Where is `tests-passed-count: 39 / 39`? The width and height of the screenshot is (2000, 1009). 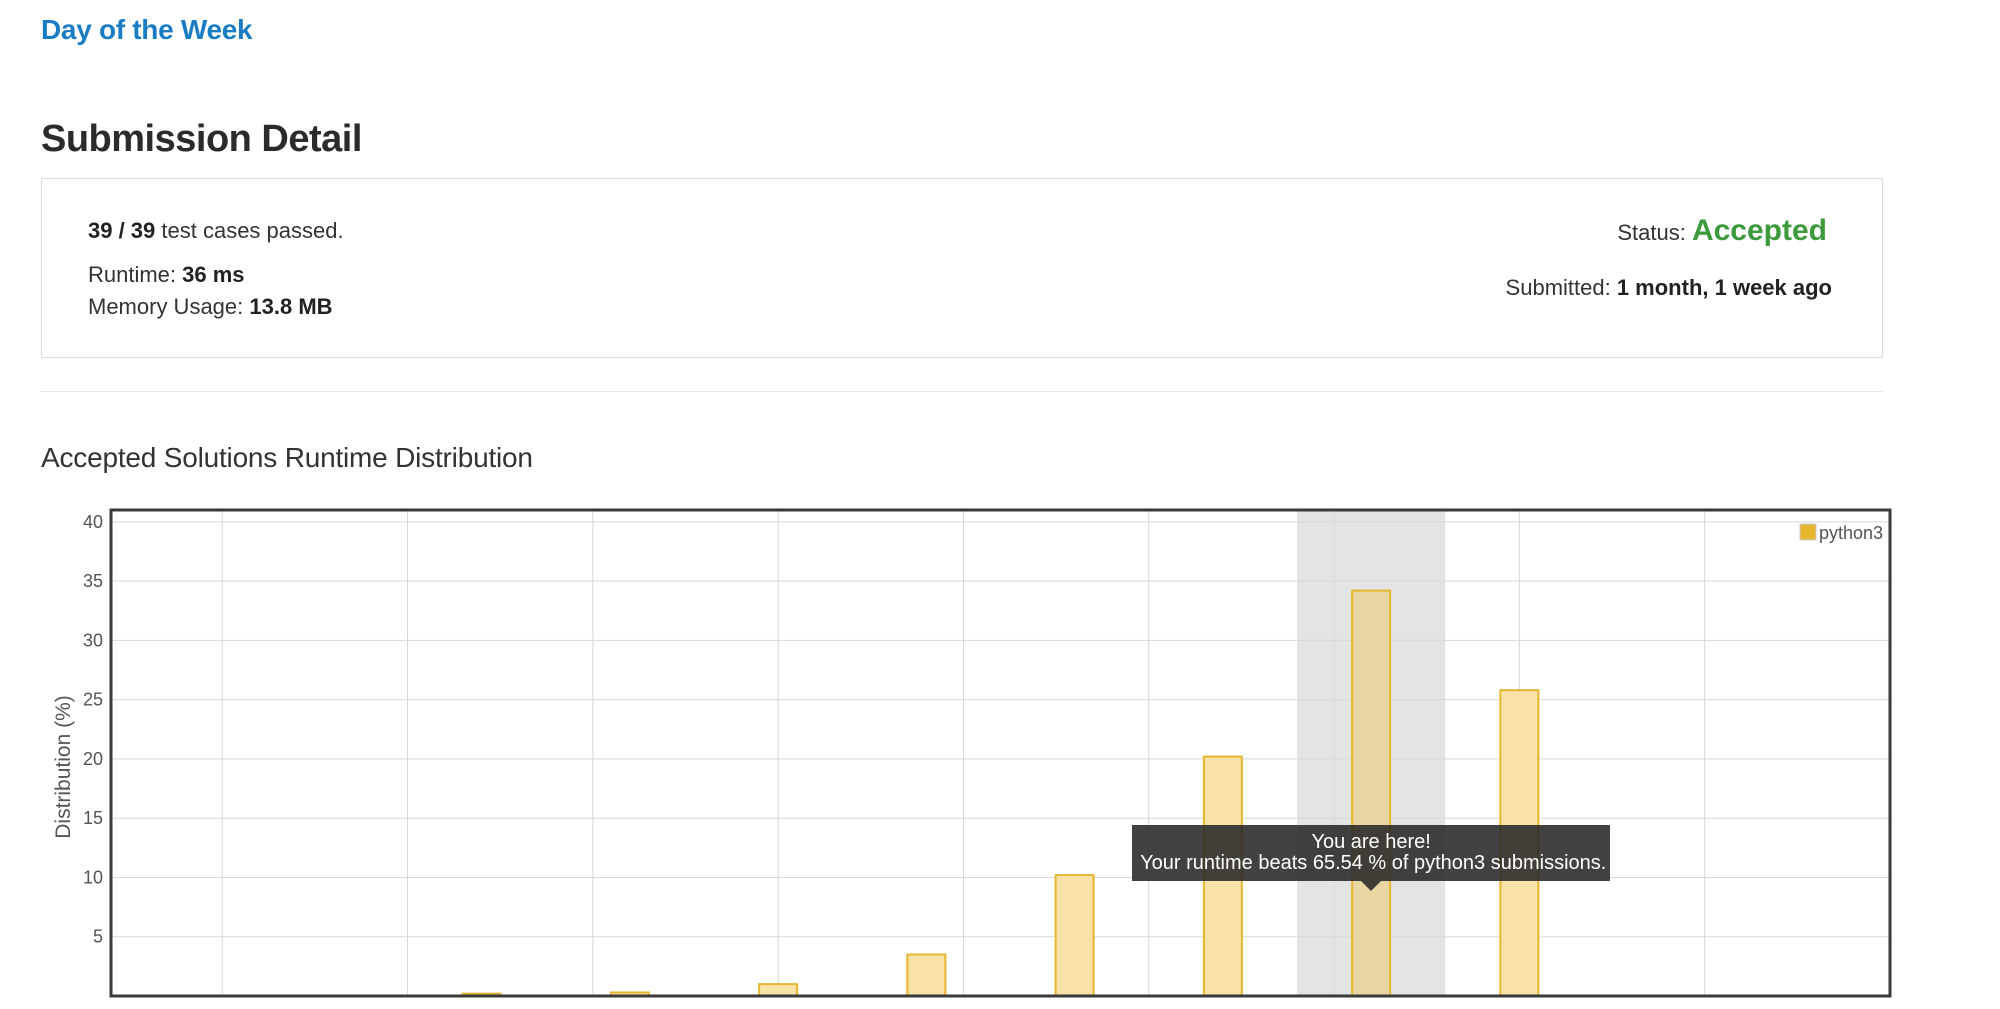
tests-passed-count: 39 / 39 is located at coordinates (122, 230).